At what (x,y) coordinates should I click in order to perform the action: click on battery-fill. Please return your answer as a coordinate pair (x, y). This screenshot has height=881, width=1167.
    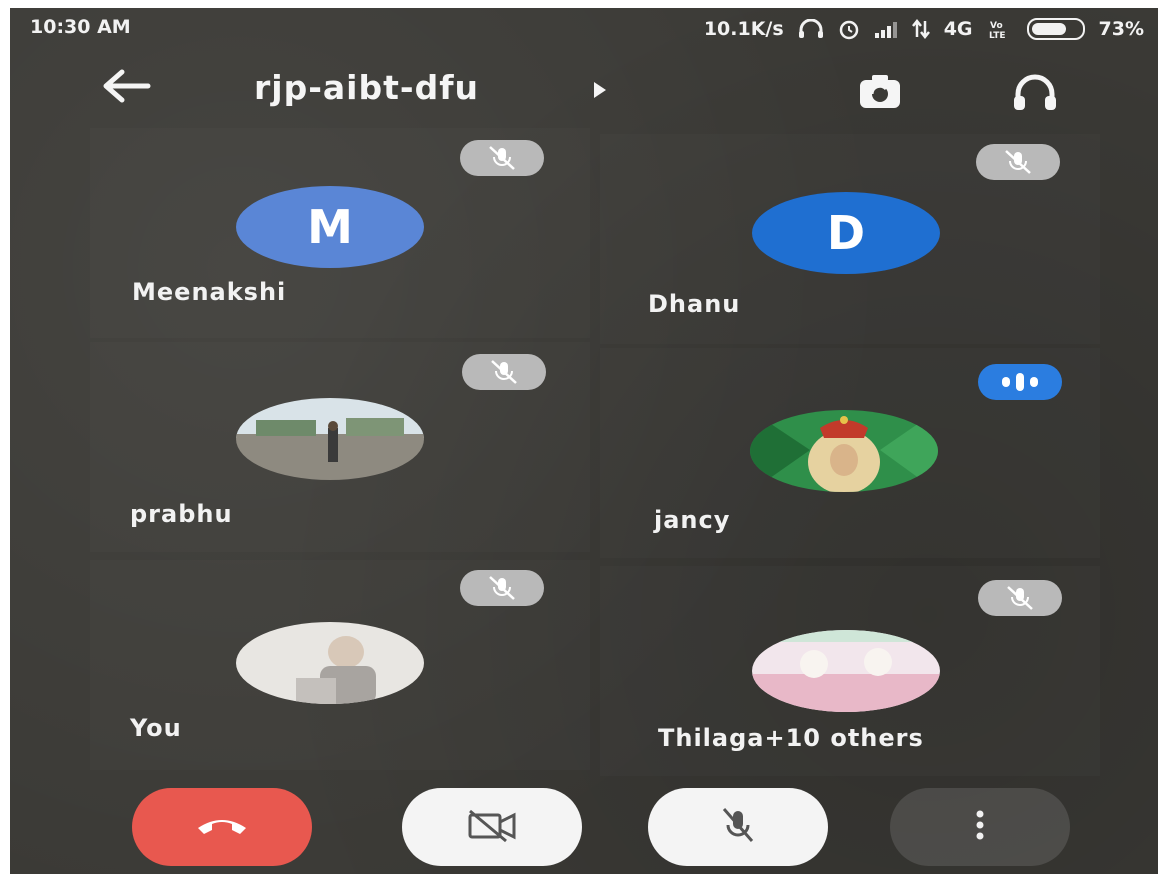
    Looking at the image, I should click on (1048, 29).